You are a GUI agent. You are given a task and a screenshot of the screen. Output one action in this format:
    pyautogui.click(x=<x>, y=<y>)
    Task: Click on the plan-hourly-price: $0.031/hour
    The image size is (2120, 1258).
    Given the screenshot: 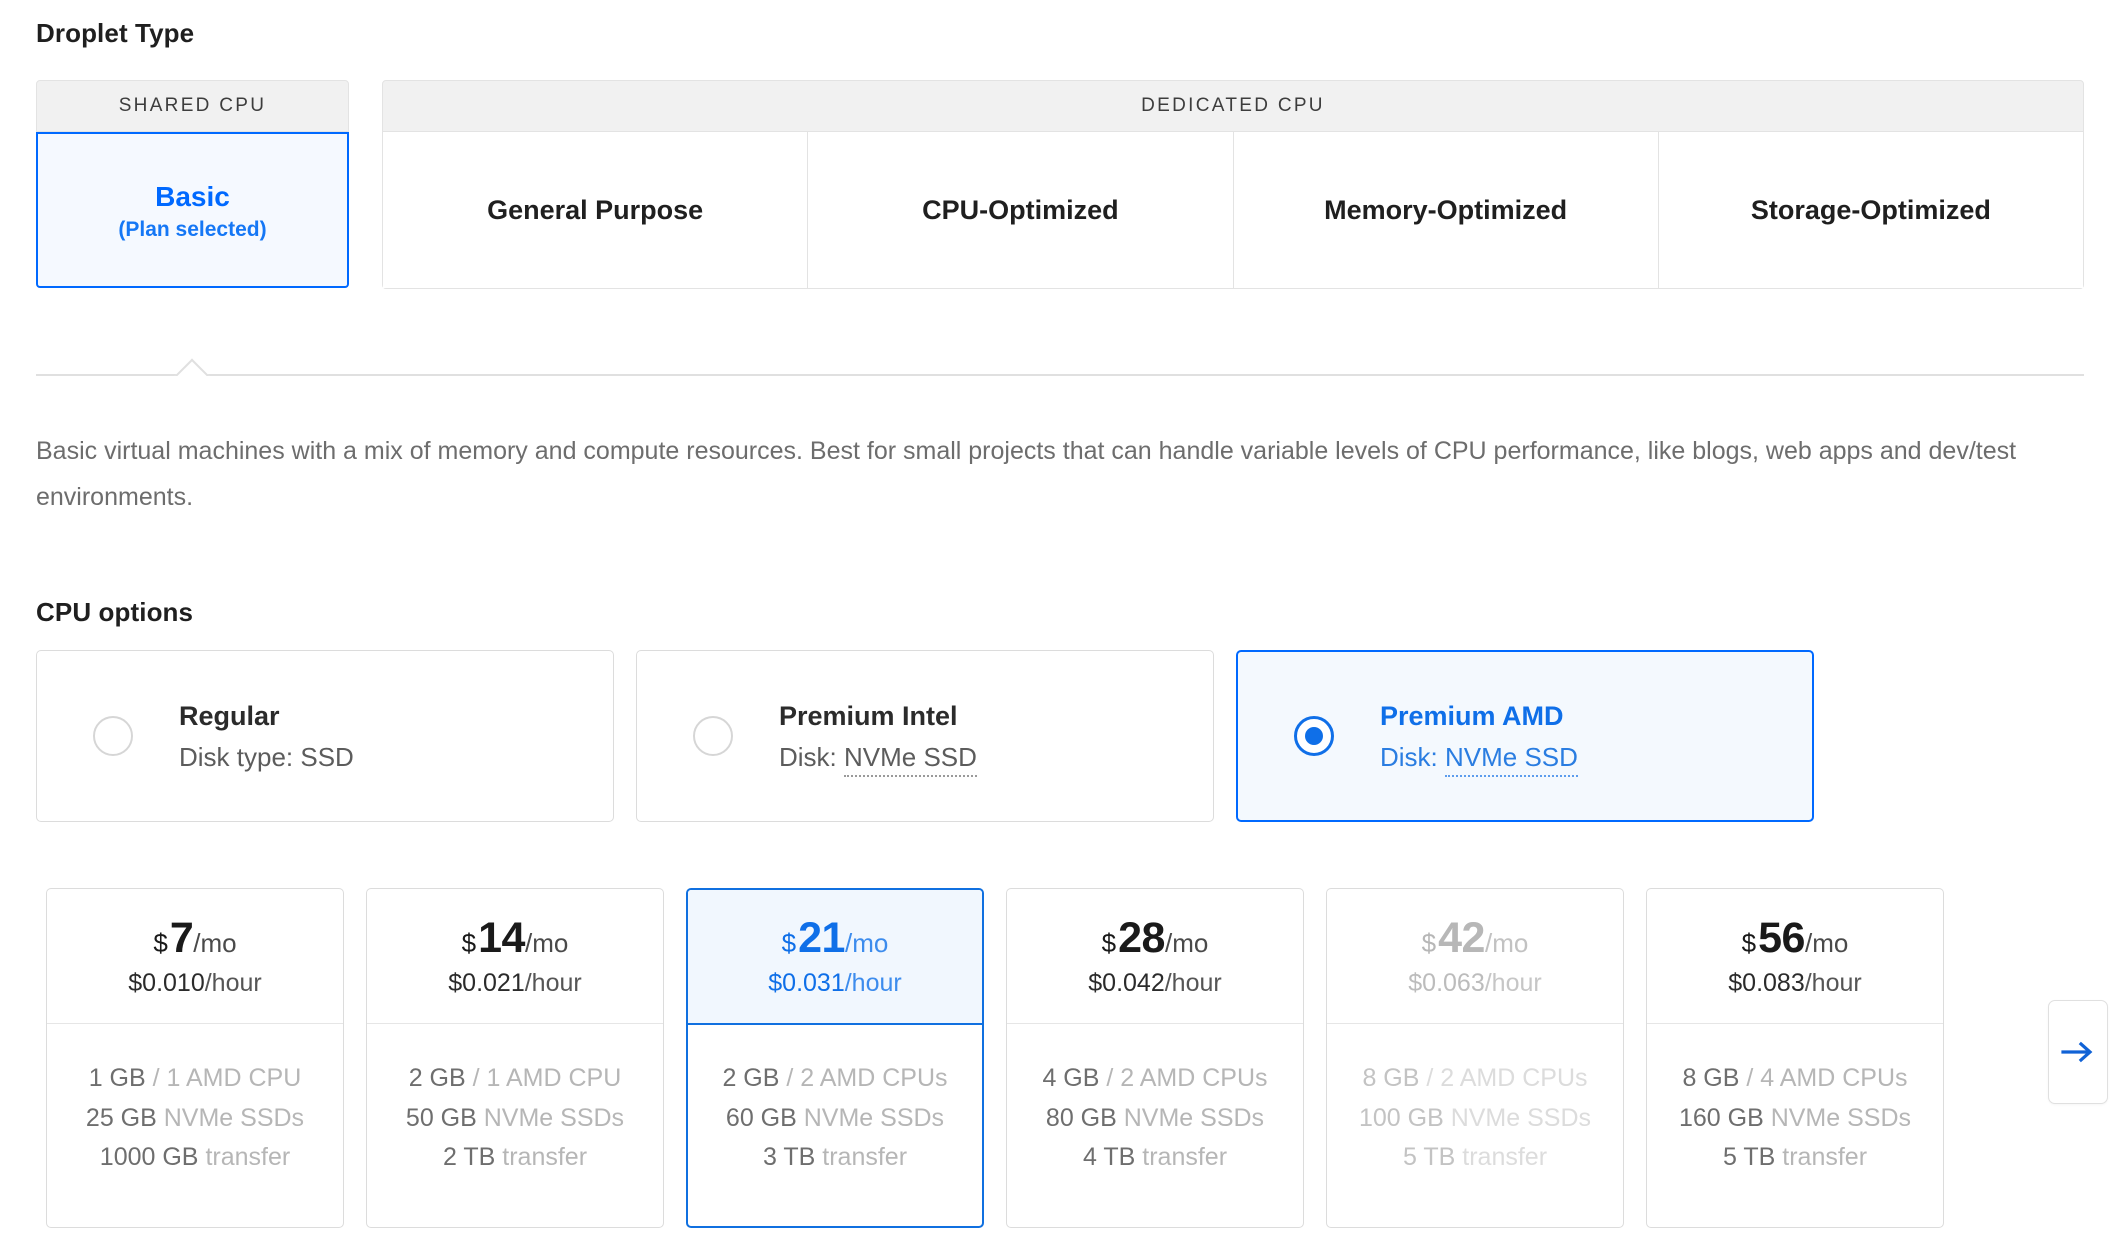 What is the action you would take?
    pyautogui.click(x=834, y=983)
    